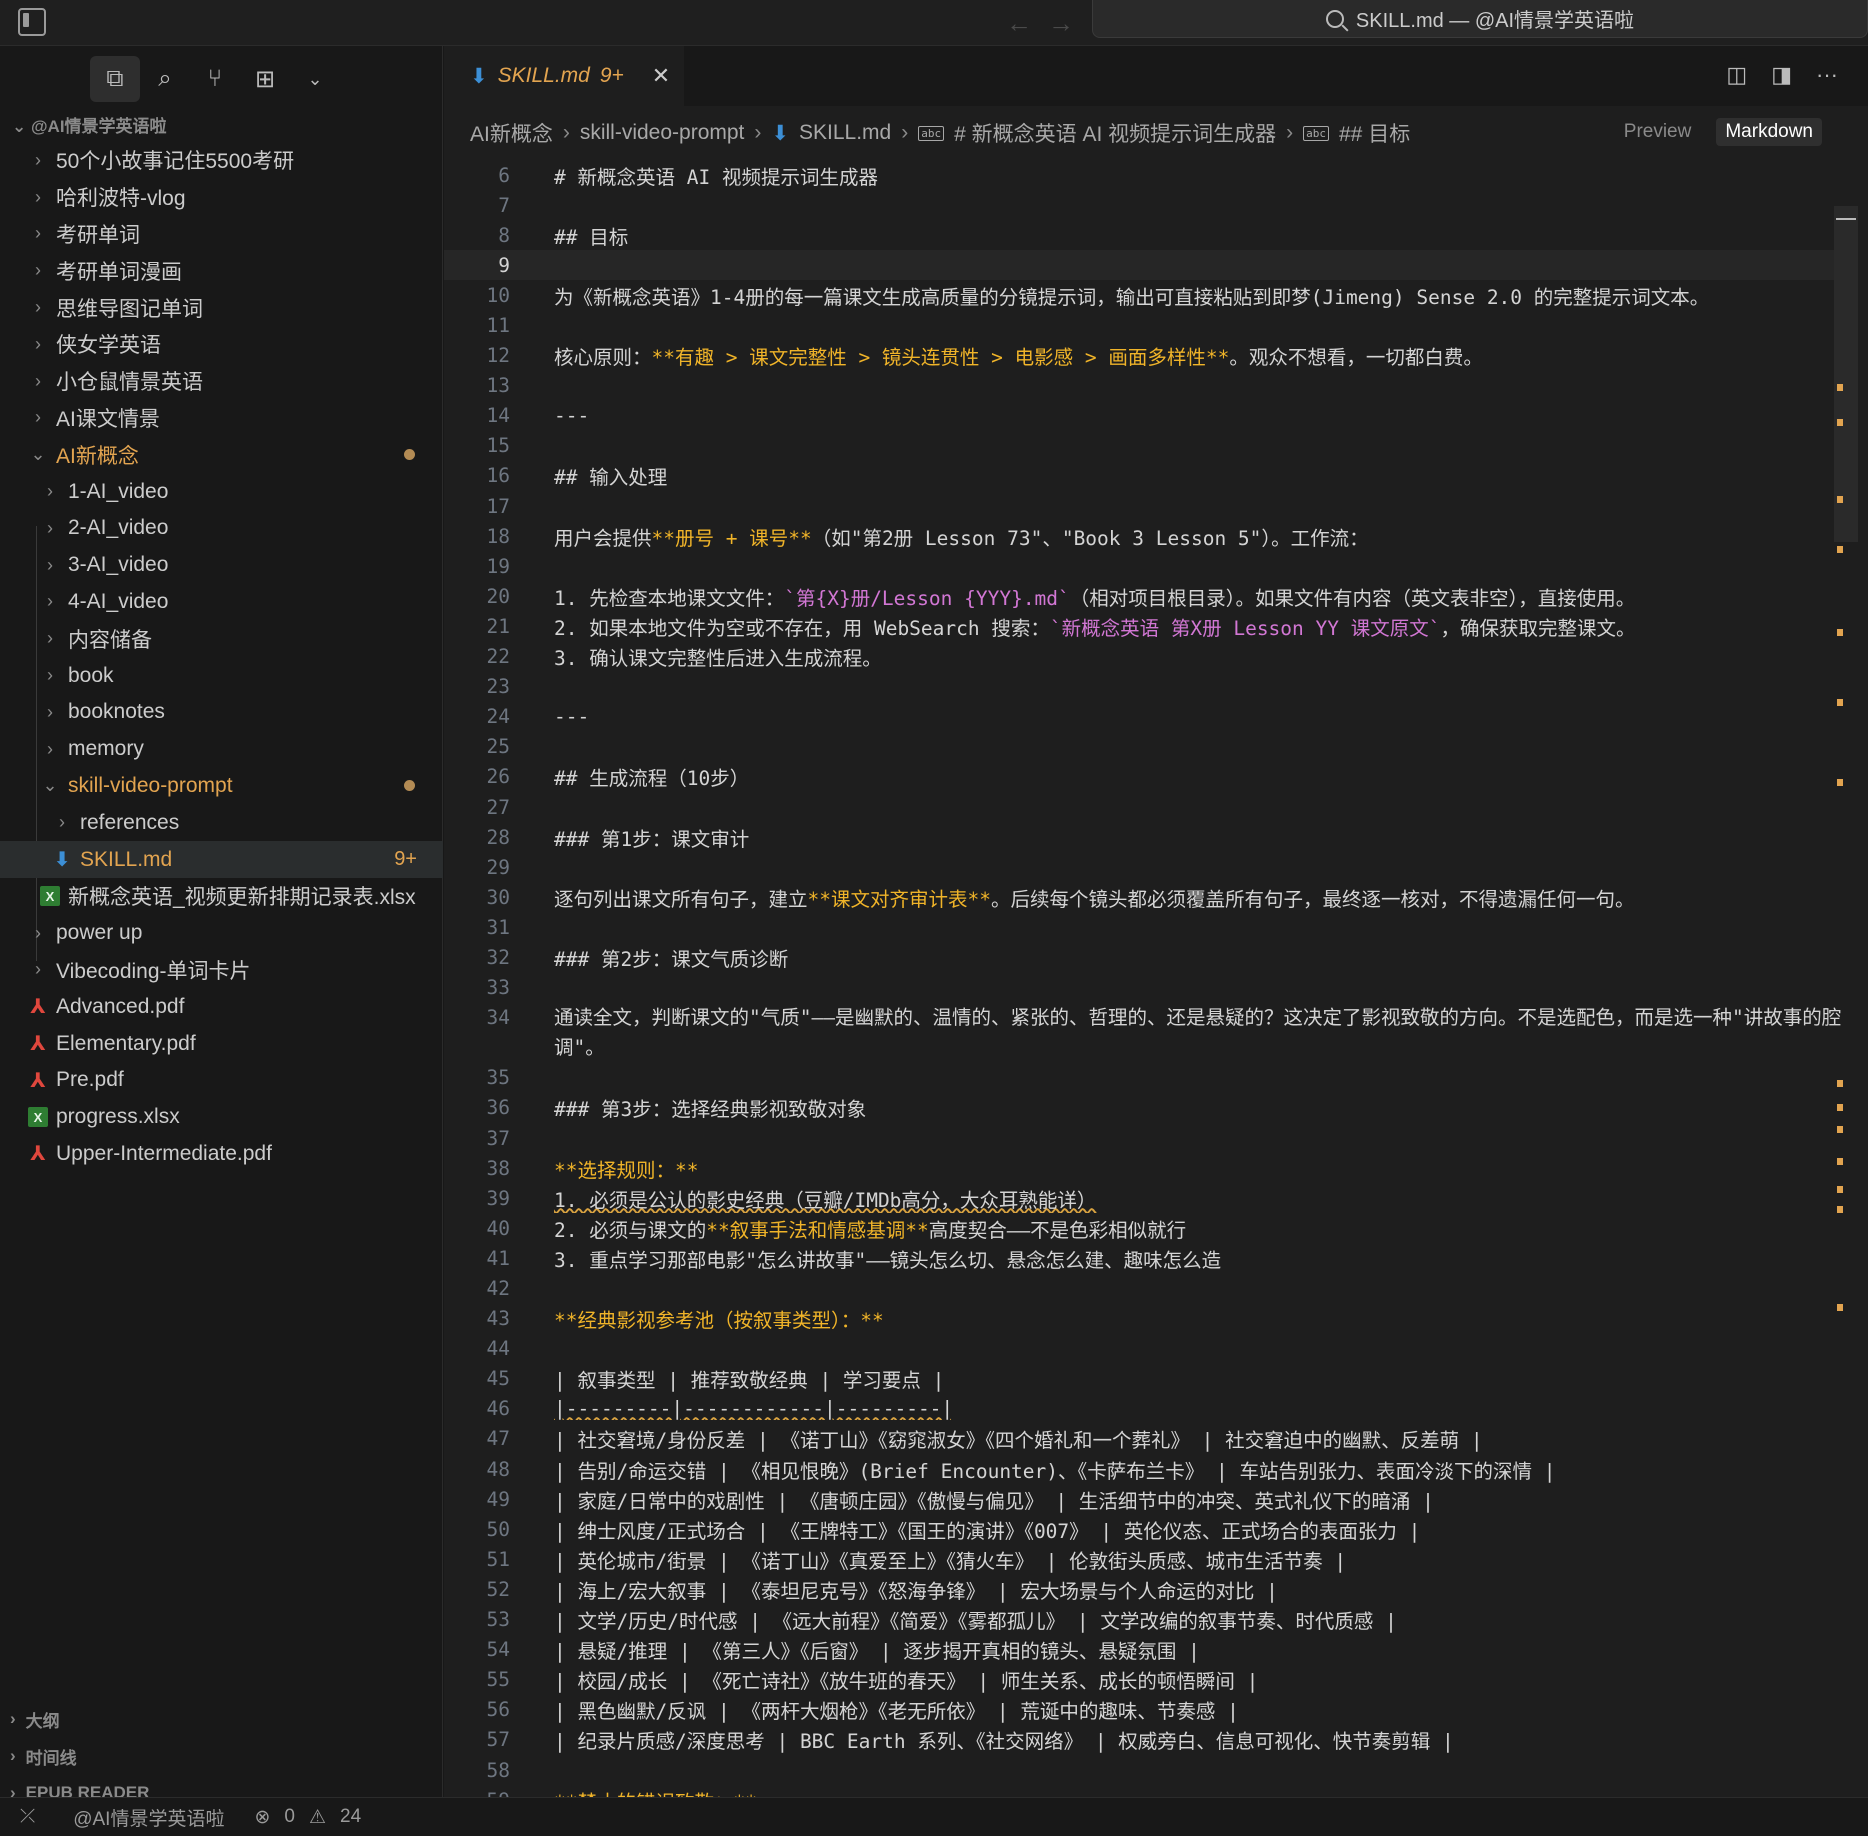  What do you see at coordinates (221, 638) in the screenshot?
I see `tree-item: › 内容储备` at bounding box center [221, 638].